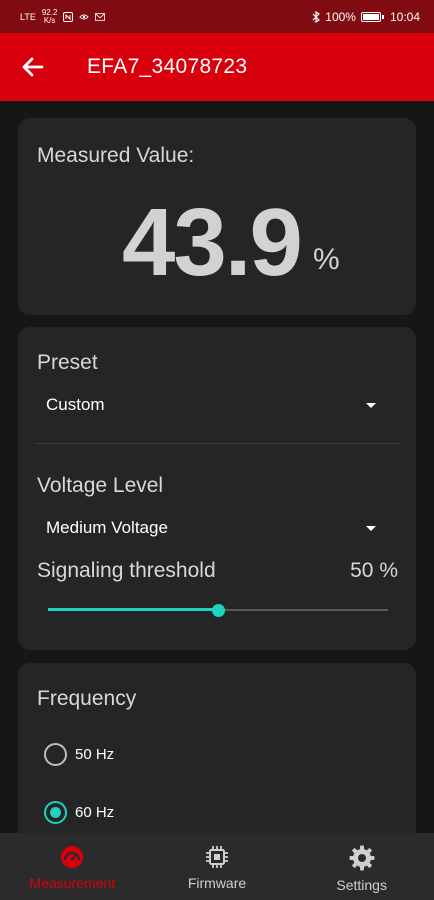 The width and height of the screenshot is (434, 900). What do you see at coordinates (211, 528) in the screenshot?
I see `voltage-level-dropdown: Medium Voltage` at bounding box center [211, 528].